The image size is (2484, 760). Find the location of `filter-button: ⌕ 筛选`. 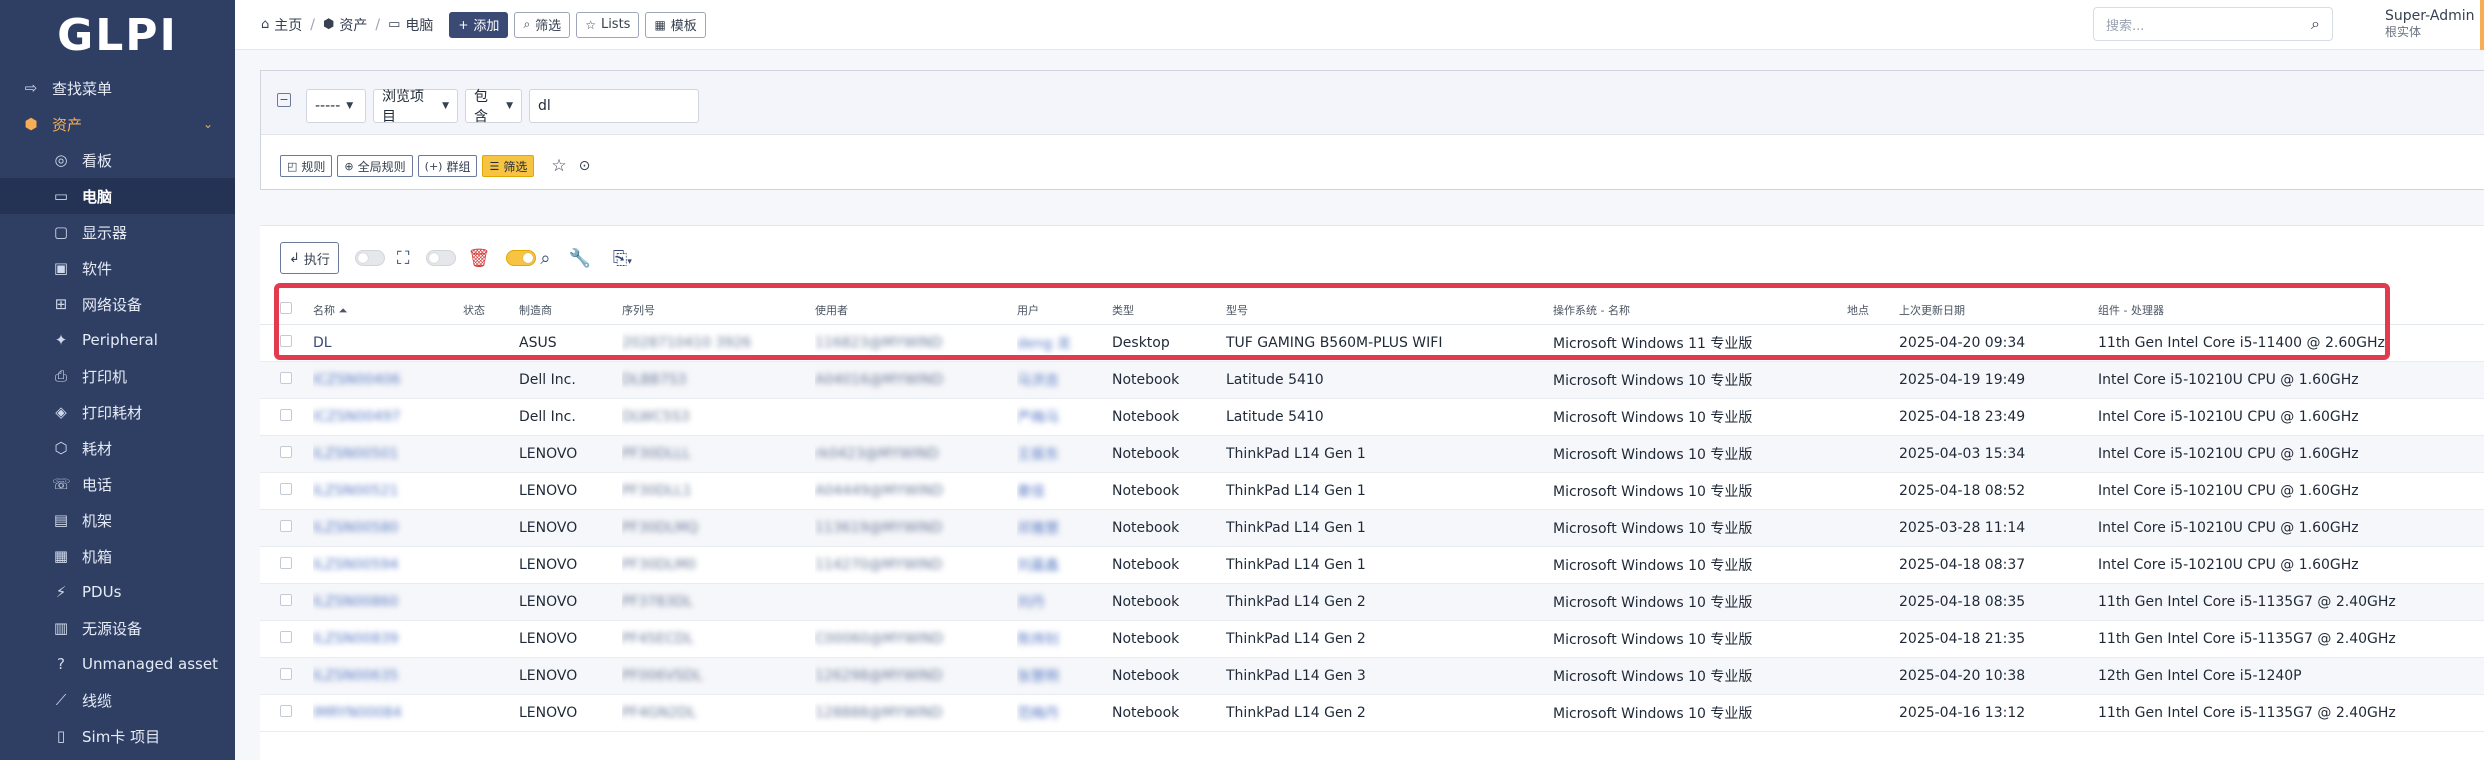

filter-button: ⌕ 筛选 is located at coordinates (542, 24).